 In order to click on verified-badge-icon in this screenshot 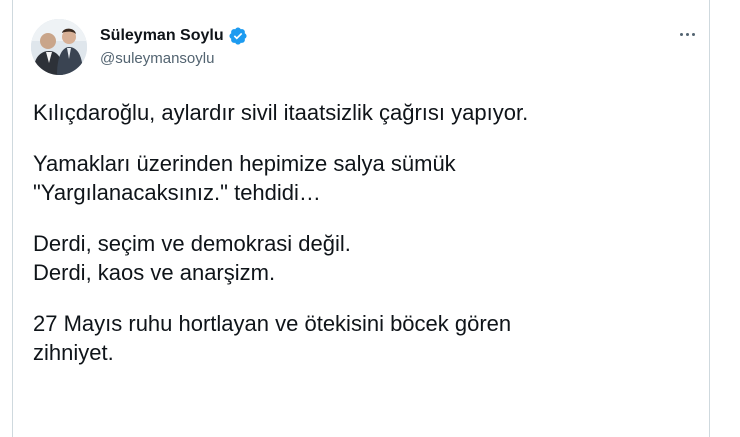, I will do `click(238, 36)`.